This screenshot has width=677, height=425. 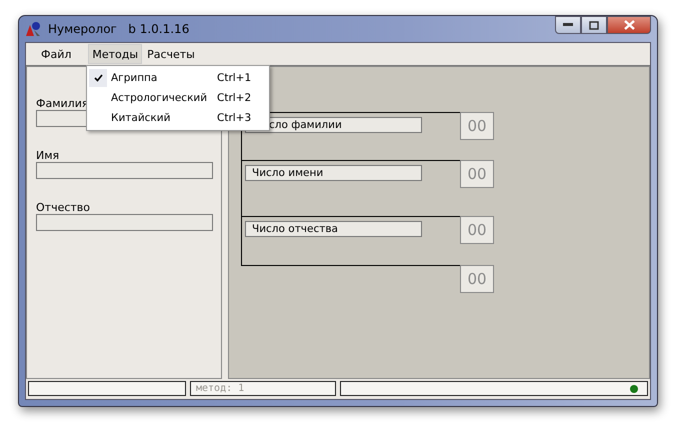 What do you see at coordinates (234, 98) in the screenshot?
I see `shortcut-text: Ctrl+2` at bounding box center [234, 98].